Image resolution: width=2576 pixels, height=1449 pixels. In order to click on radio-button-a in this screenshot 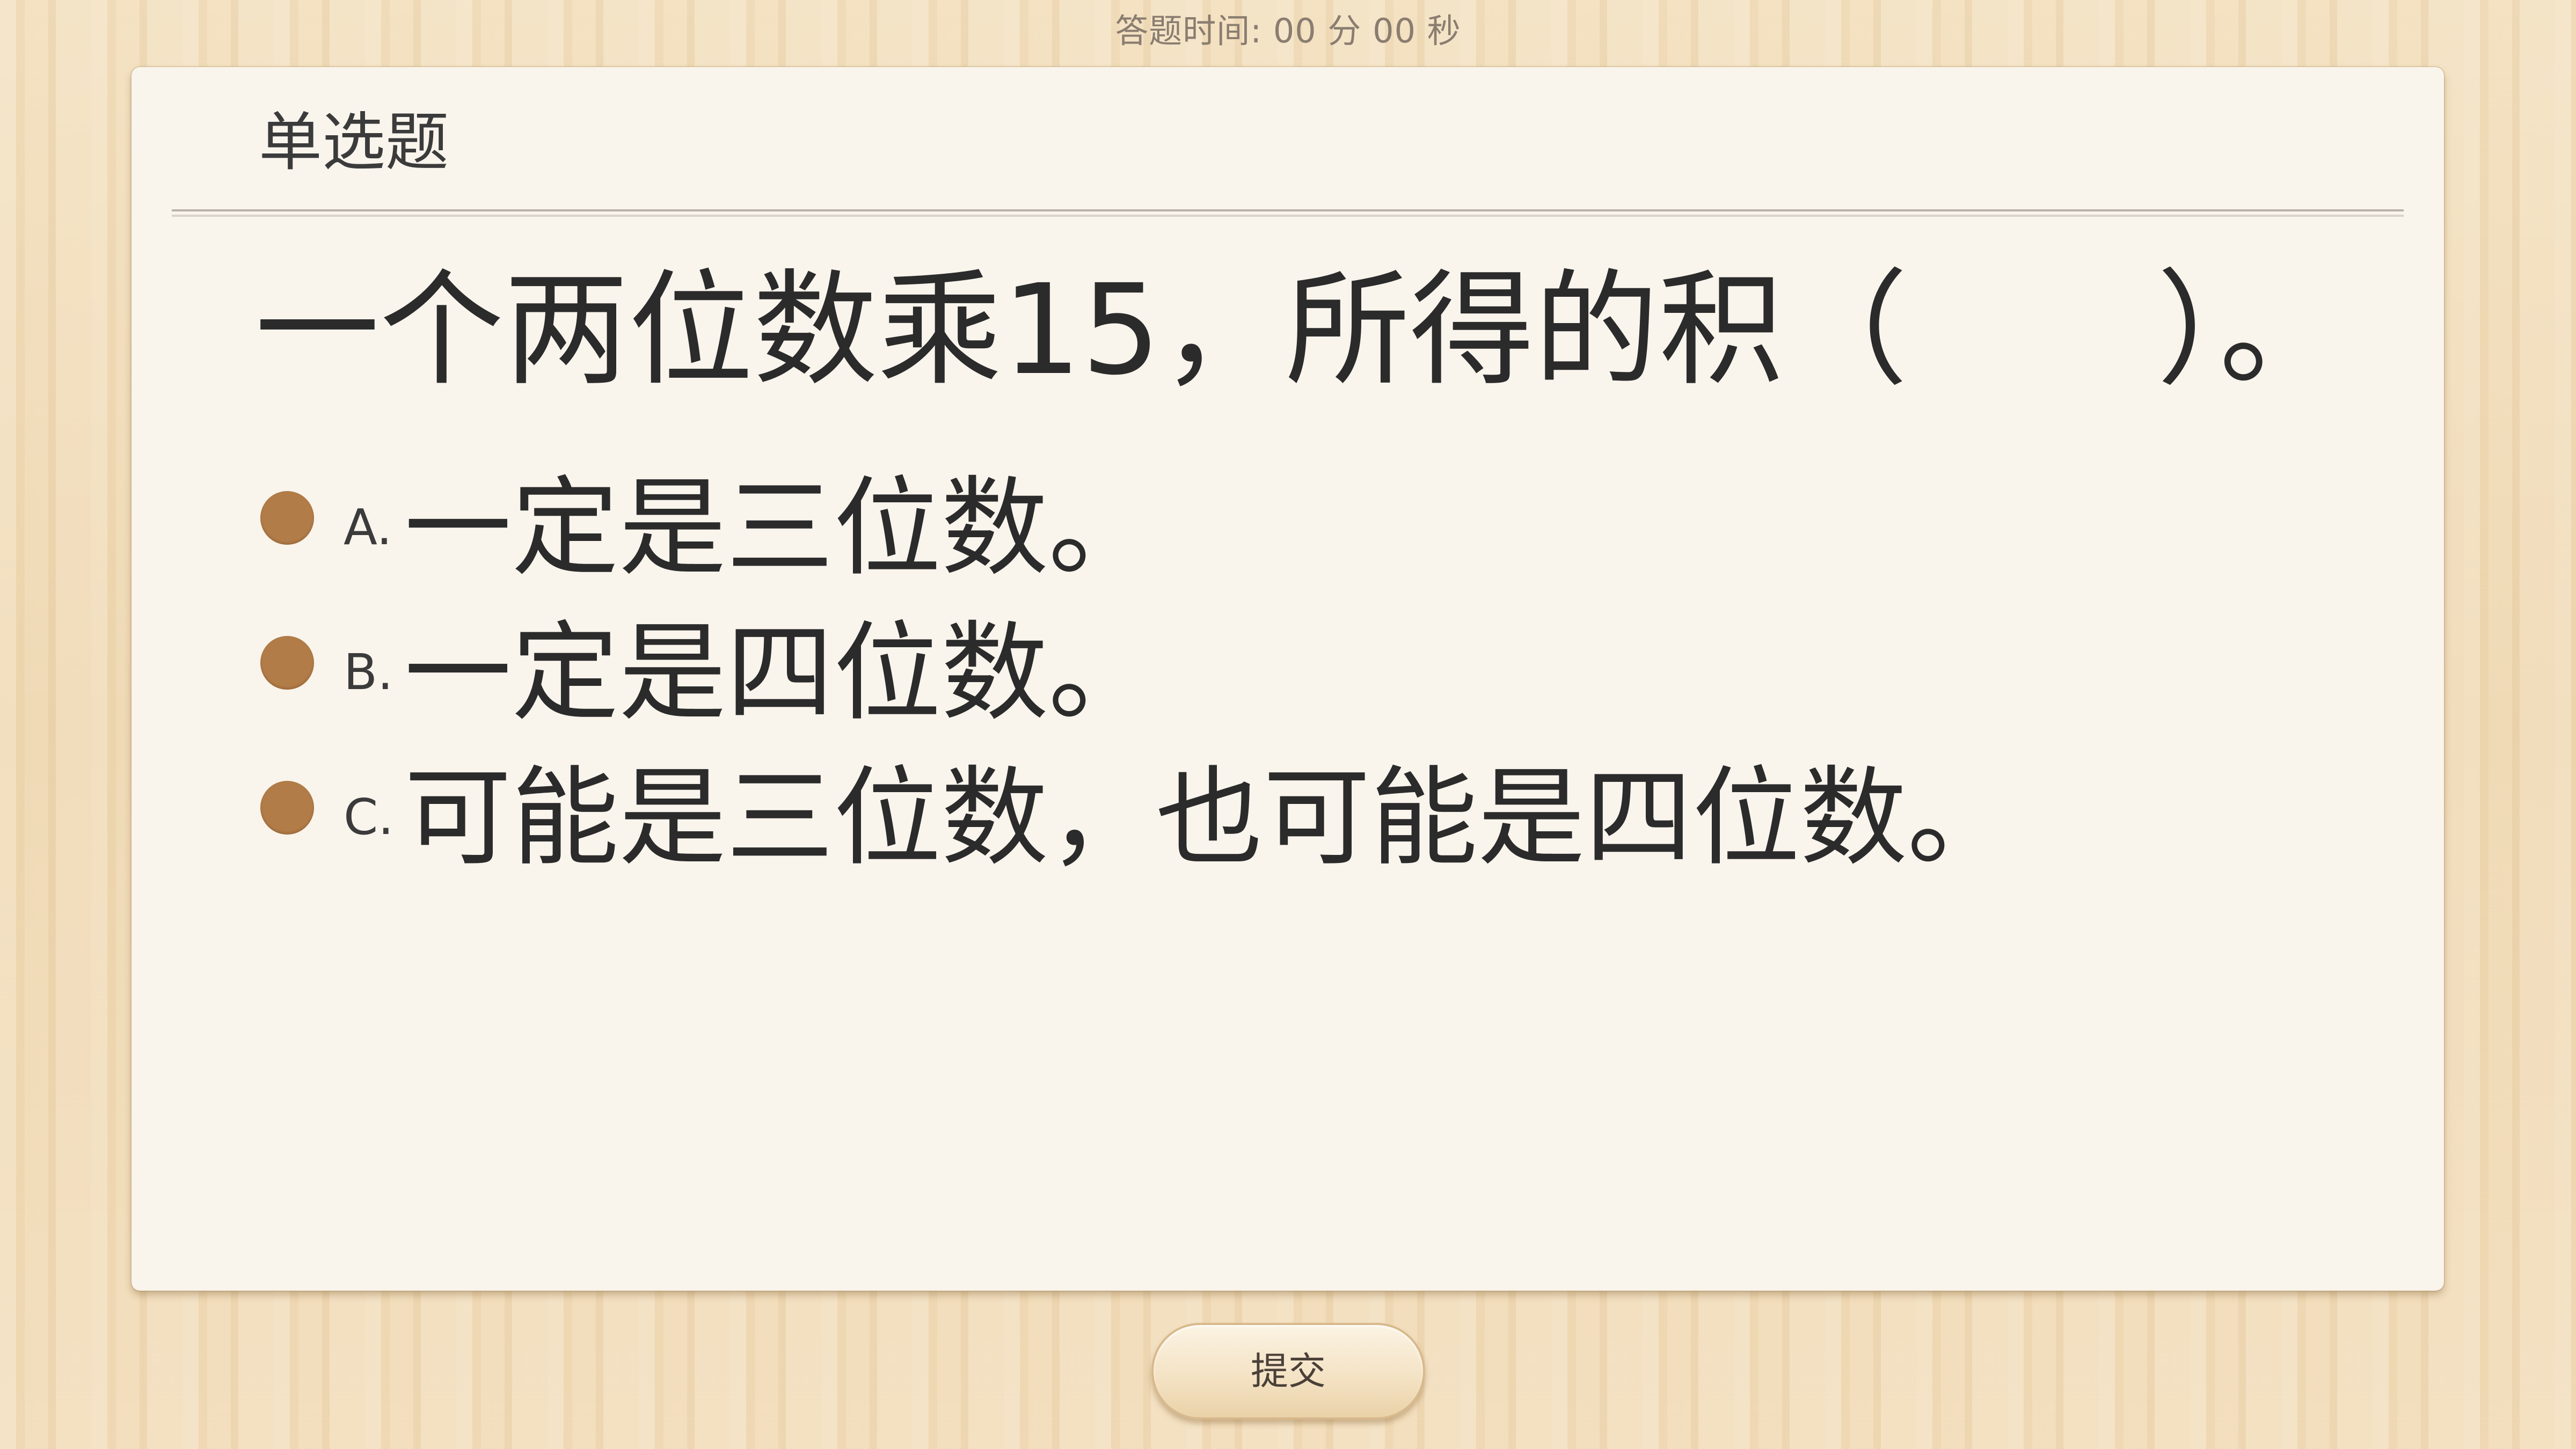, I will do `click(287, 518)`.